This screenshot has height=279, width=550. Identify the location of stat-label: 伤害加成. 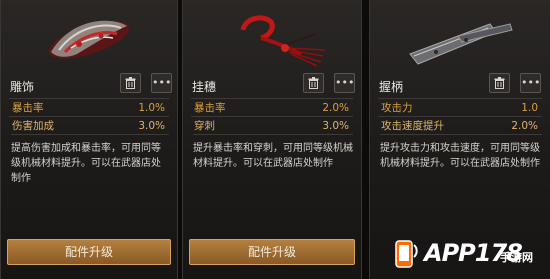
(33, 126).